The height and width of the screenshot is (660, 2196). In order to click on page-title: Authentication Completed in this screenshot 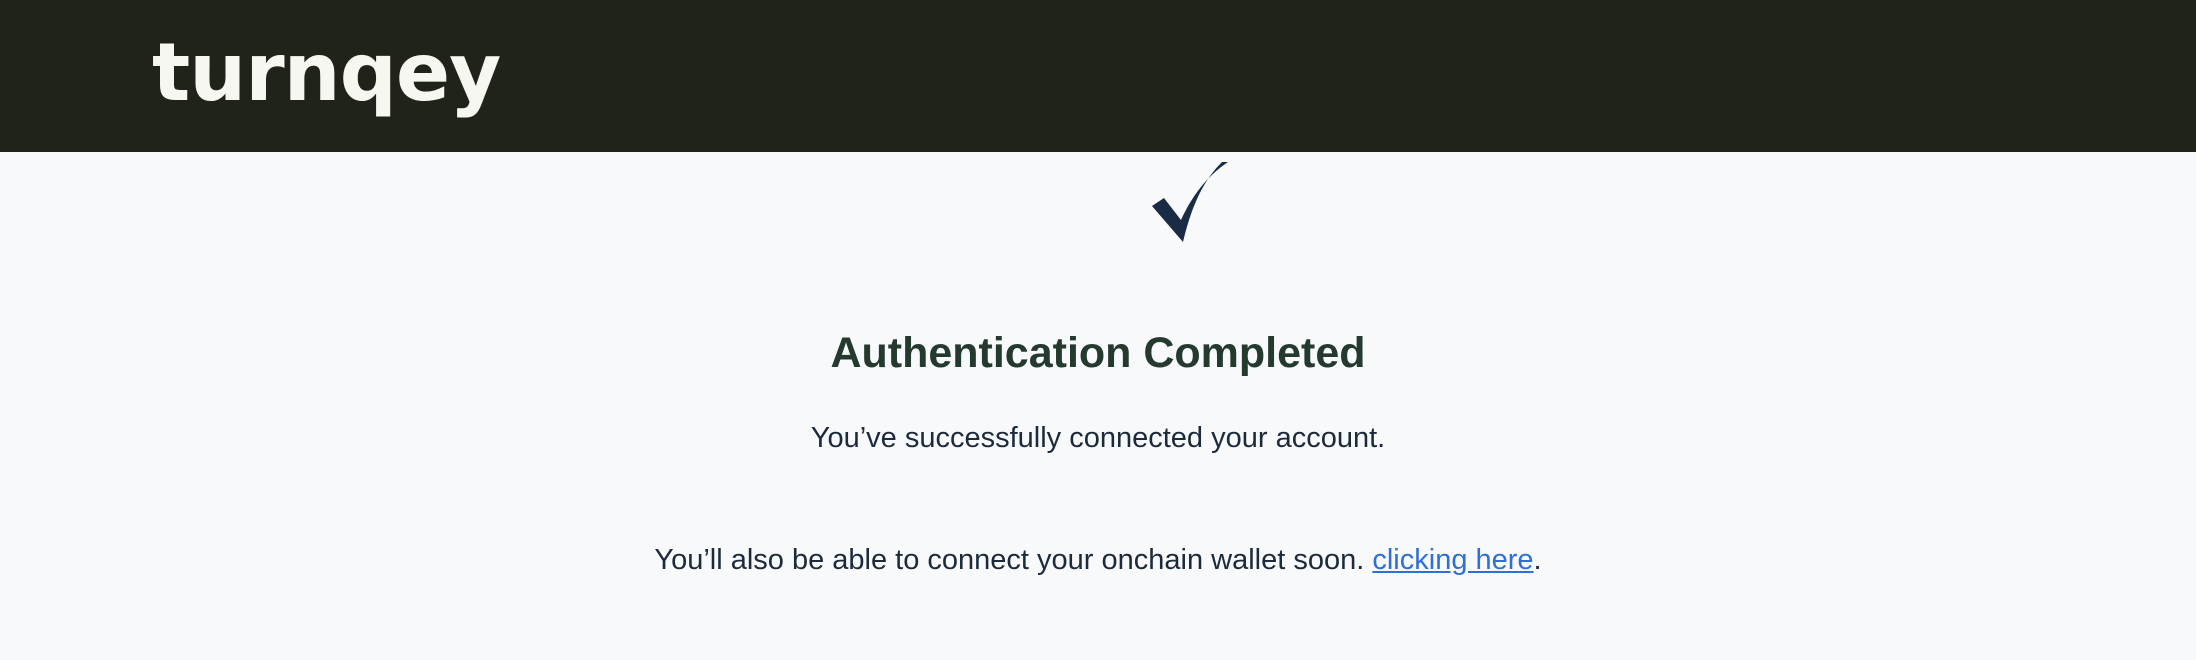, I will do `click(1098, 353)`.